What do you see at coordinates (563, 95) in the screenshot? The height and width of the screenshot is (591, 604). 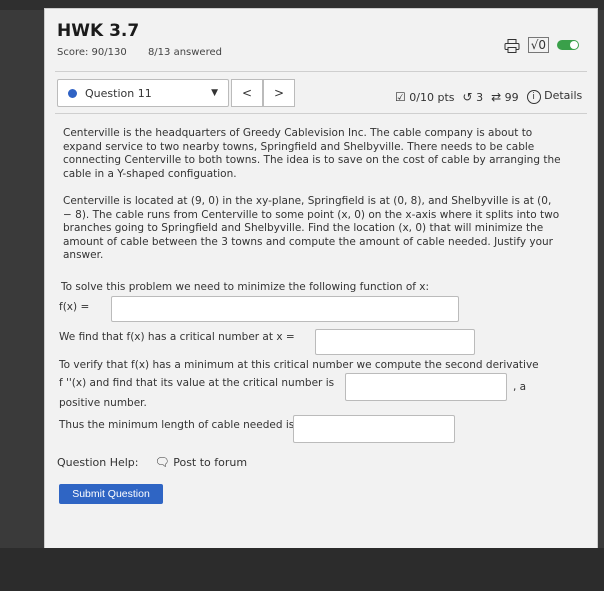 I see `details-text: Details` at bounding box center [563, 95].